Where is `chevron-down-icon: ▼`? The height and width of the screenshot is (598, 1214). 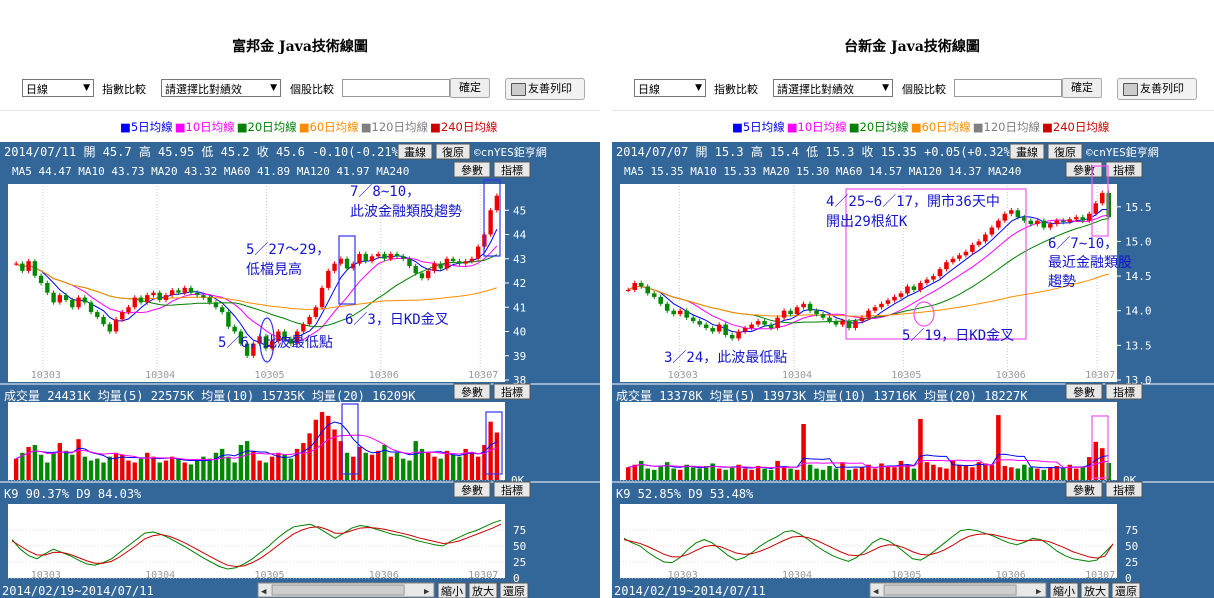
chevron-down-icon: ▼ is located at coordinates (273, 88).